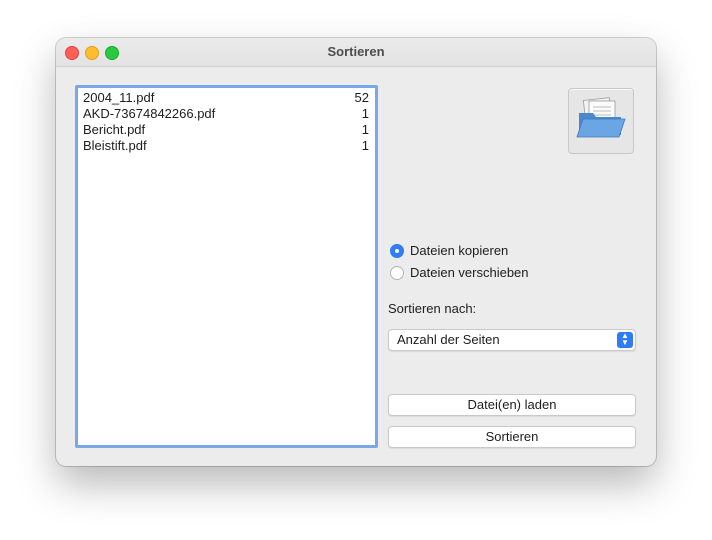 Image resolution: width=712 pixels, height=540 pixels. What do you see at coordinates (226, 114) in the screenshot?
I see `list-item: AKD-73674842266.pdf 1` at bounding box center [226, 114].